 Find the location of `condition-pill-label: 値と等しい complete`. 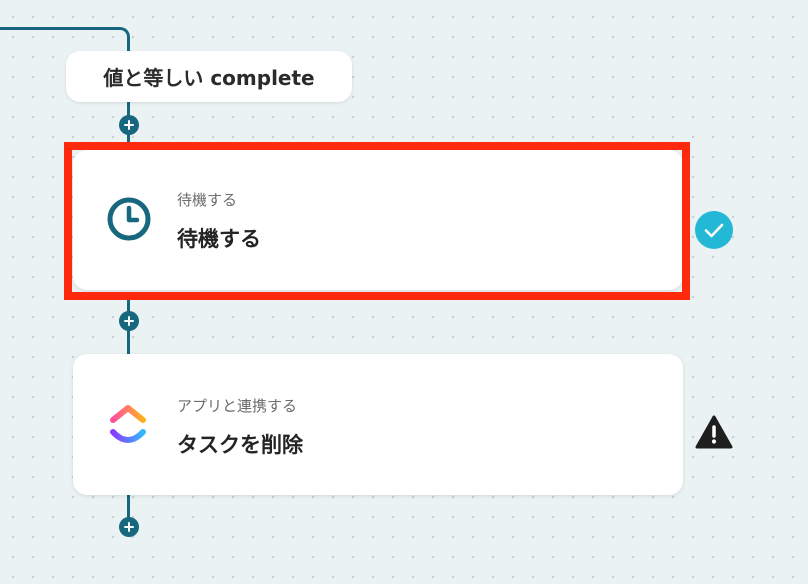

condition-pill-label: 値と等しい complete is located at coordinates (209, 78).